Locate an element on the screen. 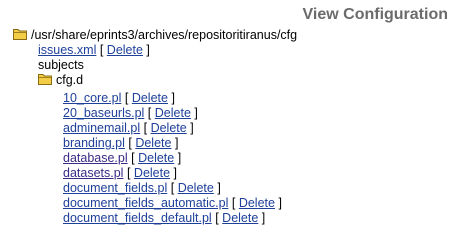  file-row: branding.pl [ Delete ] is located at coordinates (120, 143).